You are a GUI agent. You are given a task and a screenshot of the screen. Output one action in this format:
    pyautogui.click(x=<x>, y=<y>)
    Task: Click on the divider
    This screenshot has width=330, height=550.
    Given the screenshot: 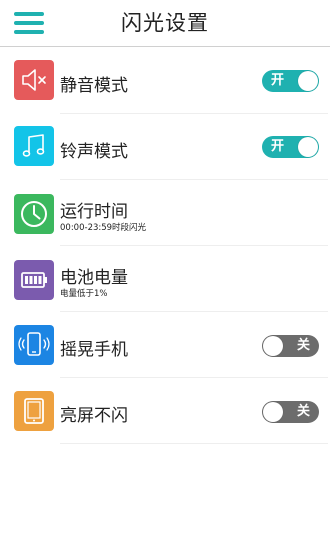 What is the action you would take?
    pyautogui.click(x=194, y=443)
    